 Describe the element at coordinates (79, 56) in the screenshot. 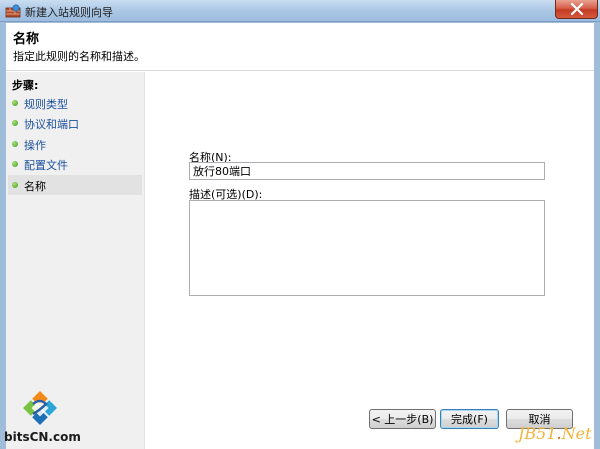

I see `page-description: 指定此规则的名称和描述。` at that location.